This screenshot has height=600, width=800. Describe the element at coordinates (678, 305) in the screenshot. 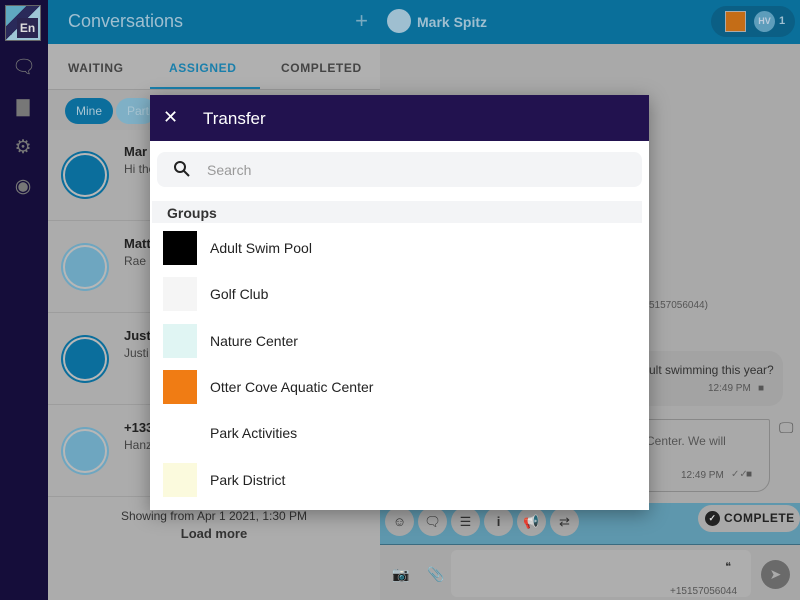

I see `phone-number-text: 5157056044)` at that location.